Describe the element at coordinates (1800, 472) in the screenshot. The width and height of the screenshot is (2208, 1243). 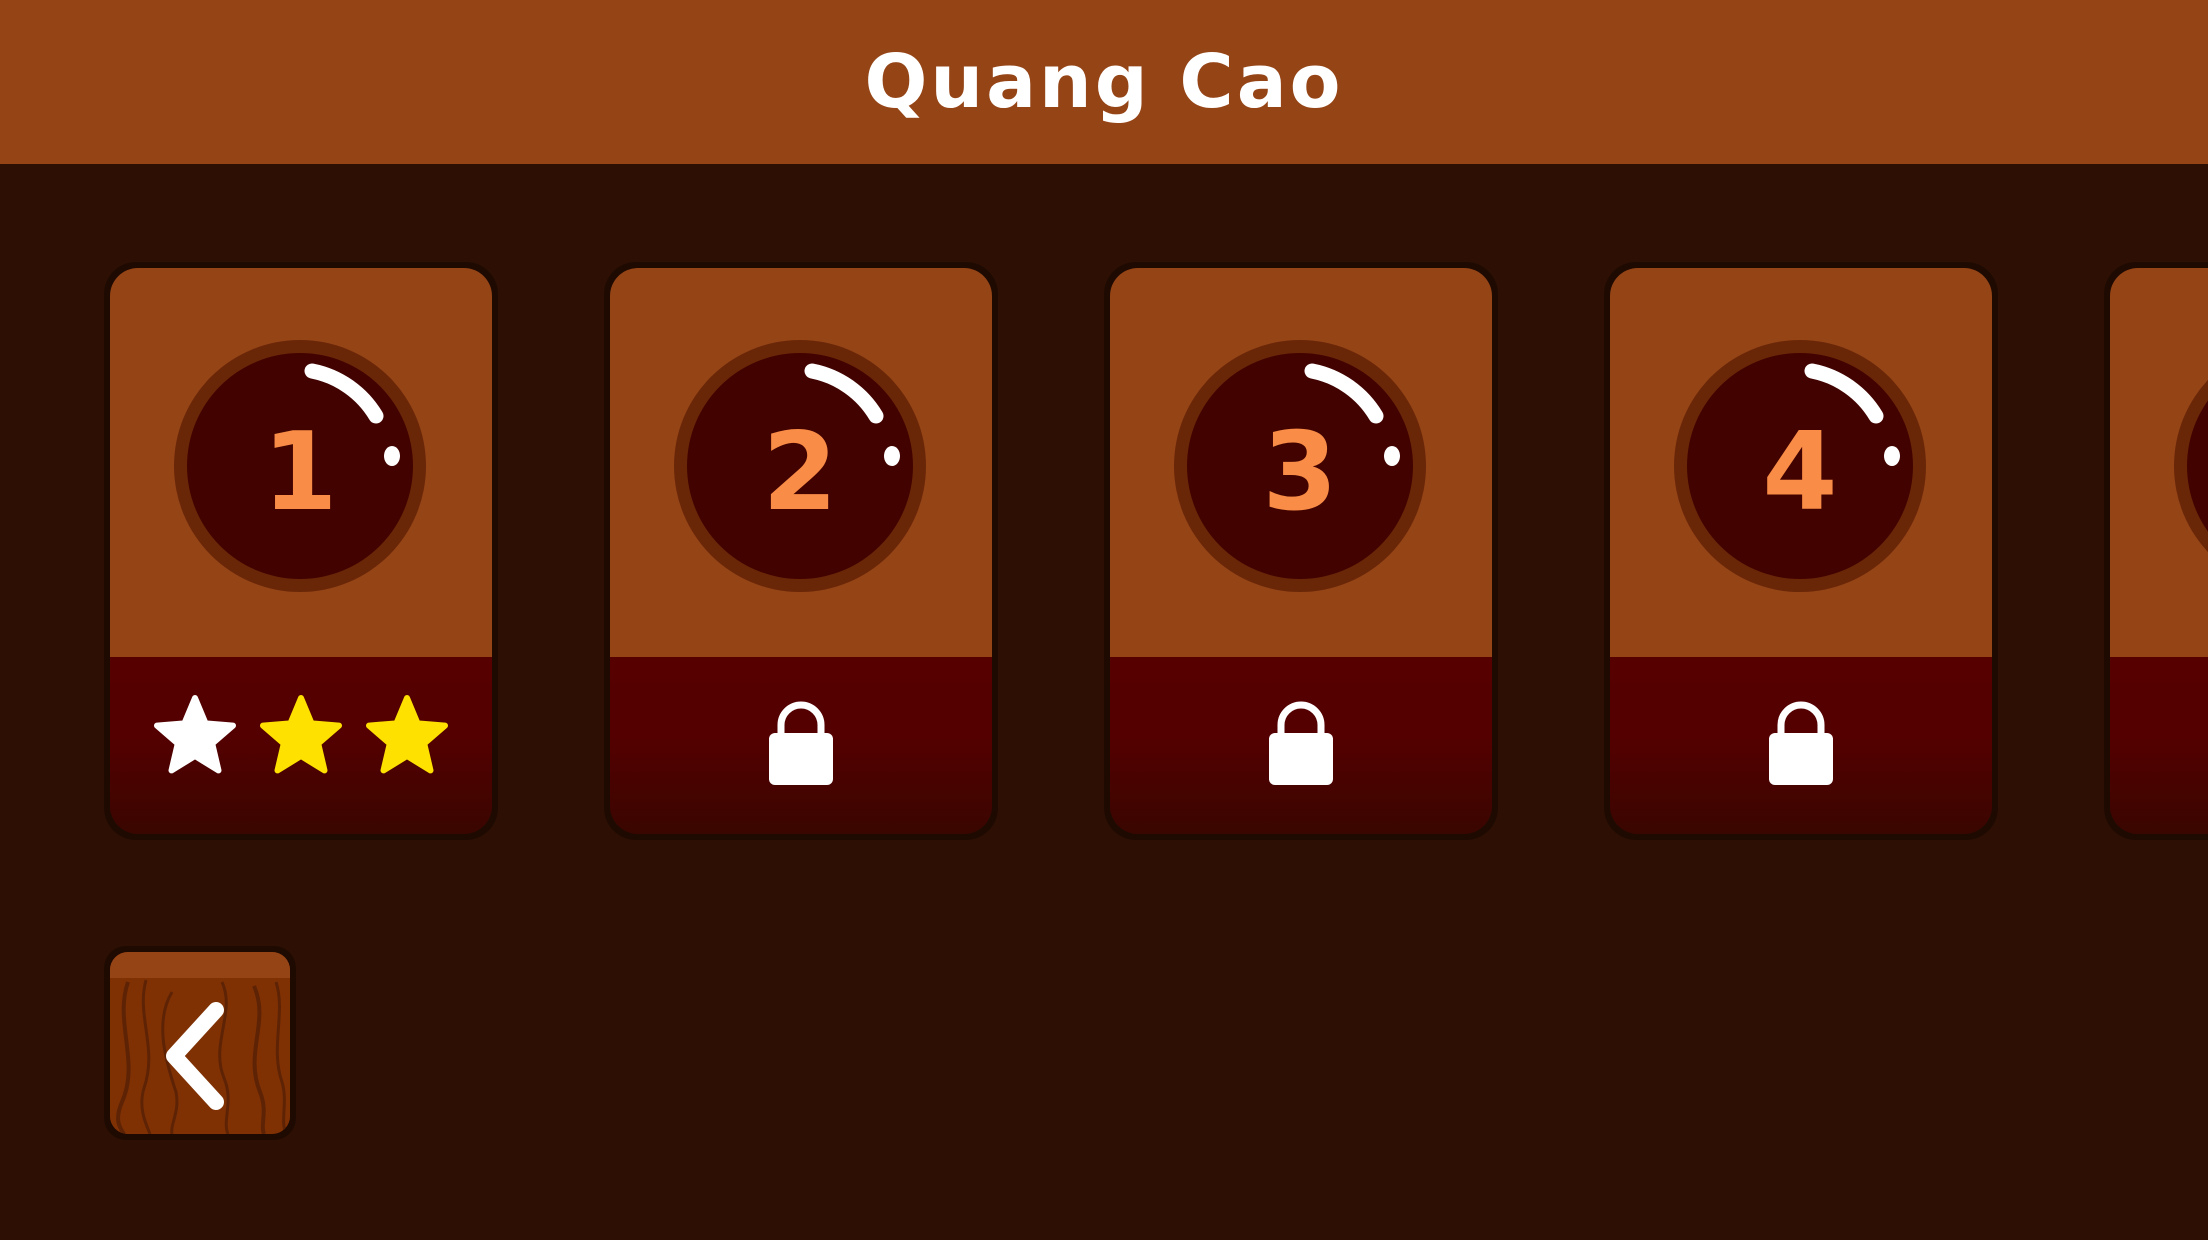
I see `level-number: 4` at that location.